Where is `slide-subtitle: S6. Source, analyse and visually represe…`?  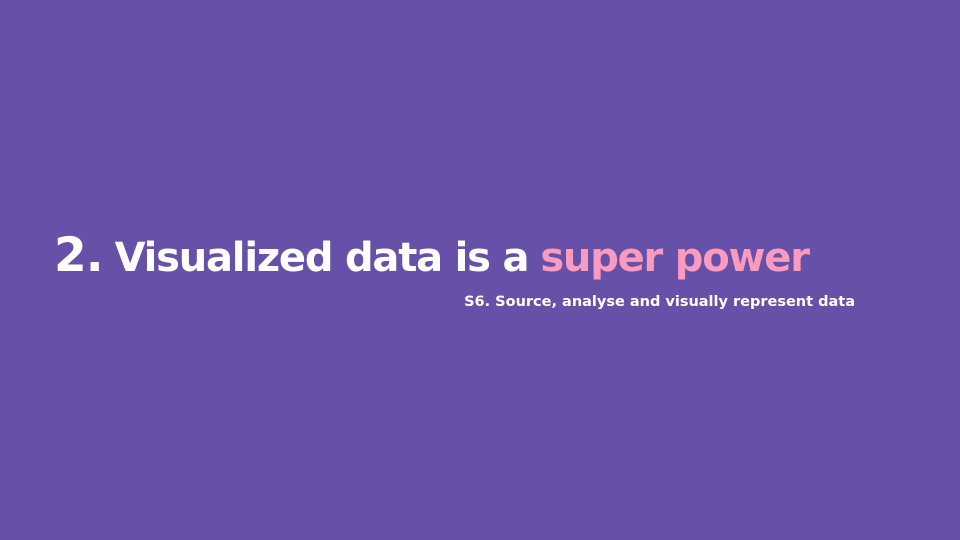
slide-subtitle: S6. Source, analyse and visually represe… is located at coordinates (659, 302).